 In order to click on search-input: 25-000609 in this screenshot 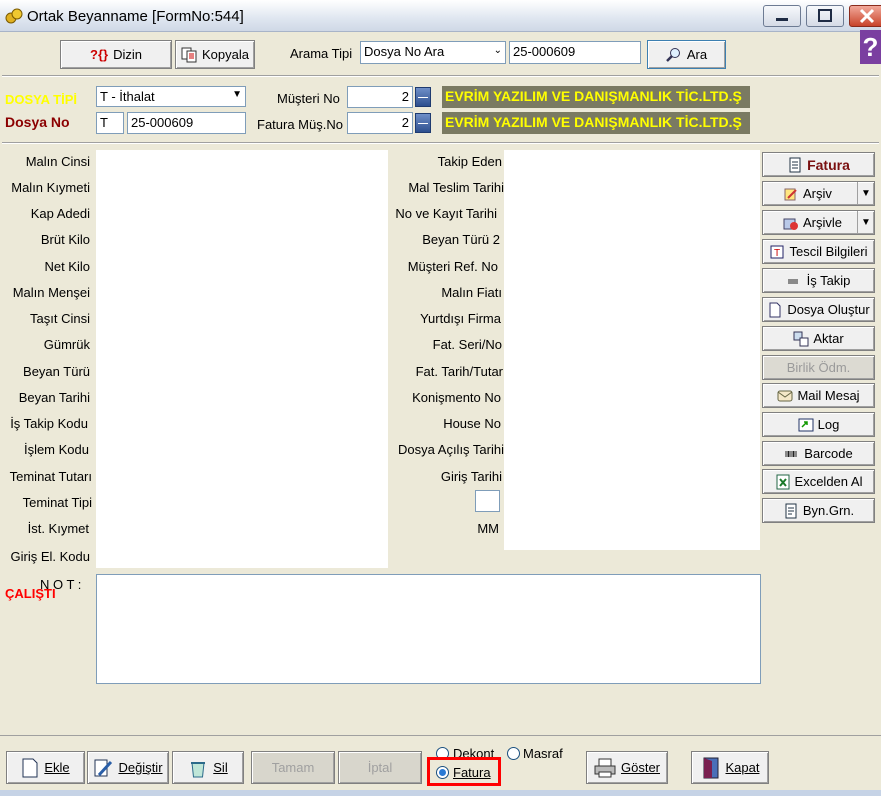, I will do `click(575, 52)`.